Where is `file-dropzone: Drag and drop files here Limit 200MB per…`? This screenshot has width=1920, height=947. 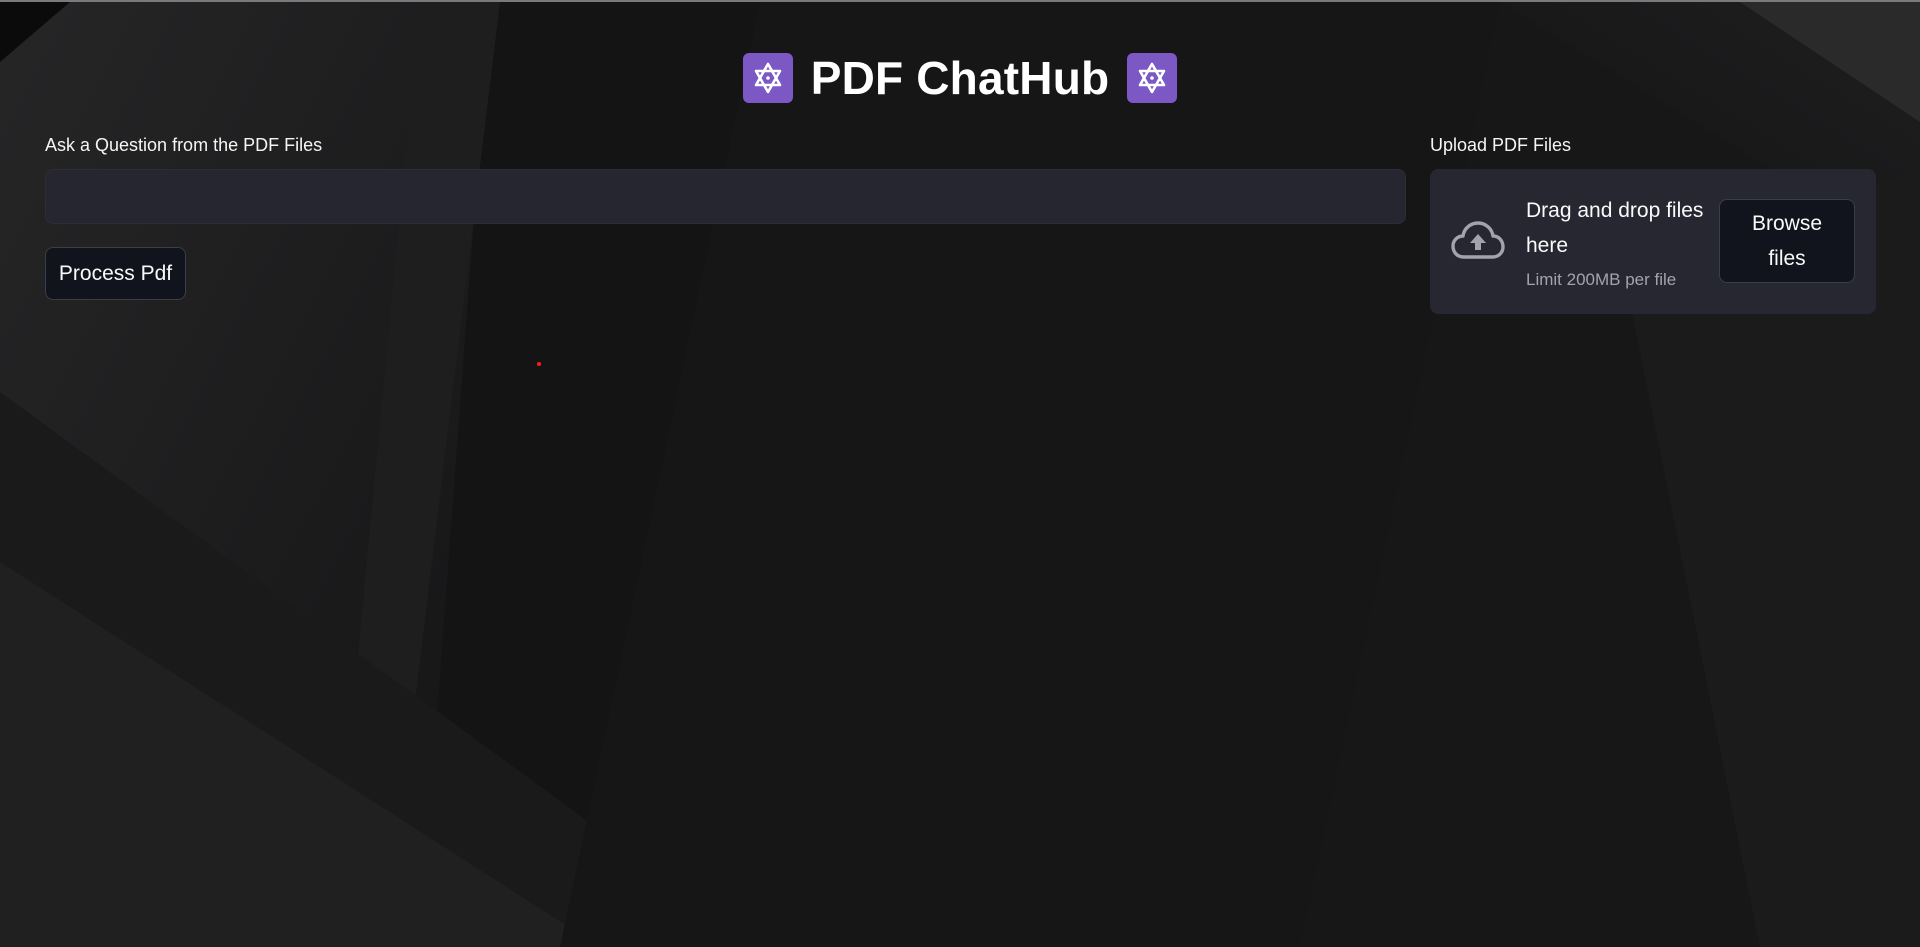 file-dropzone: Drag and drop files here Limit 200MB per… is located at coordinates (1653, 241).